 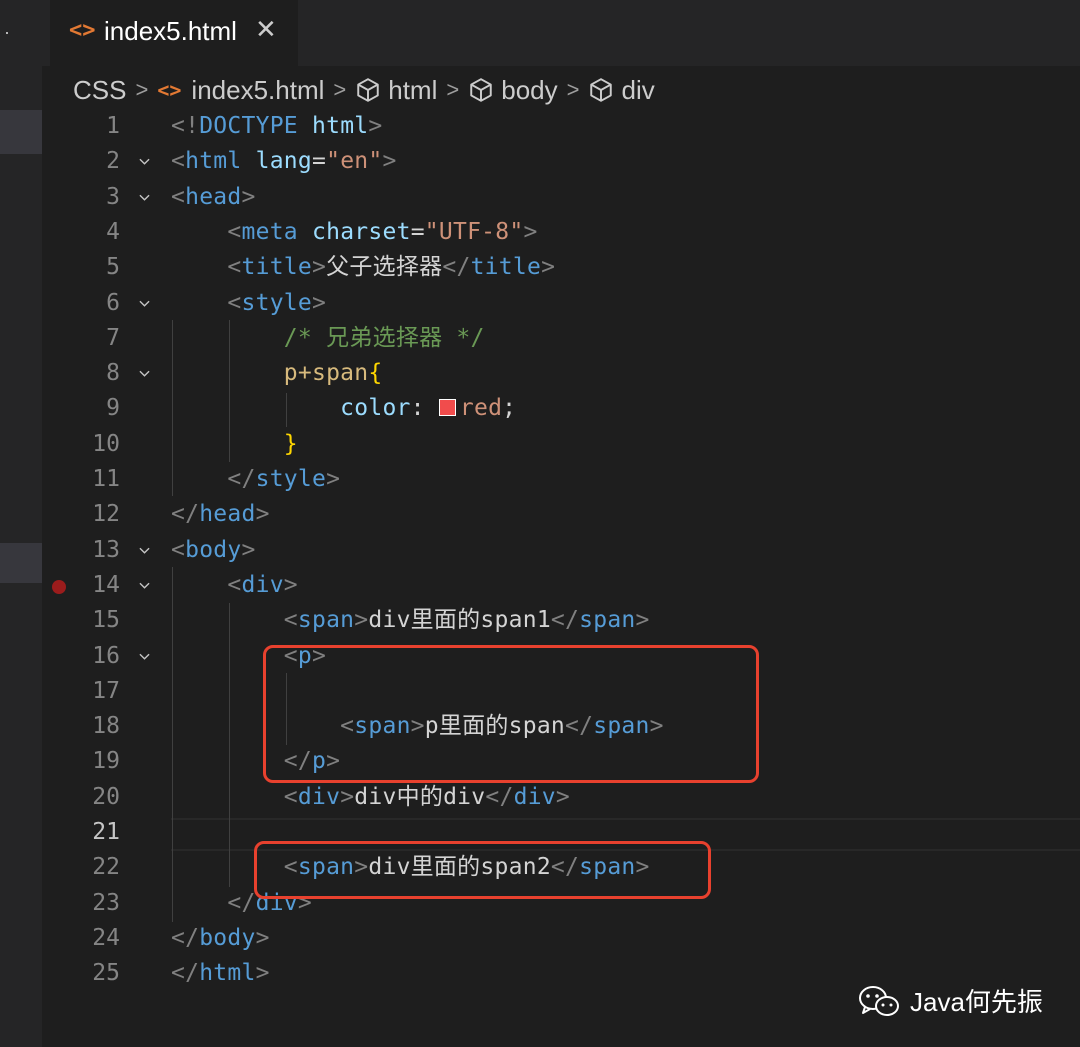 What do you see at coordinates (447, 408) in the screenshot?
I see `color-swatch-icon` at bounding box center [447, 408].